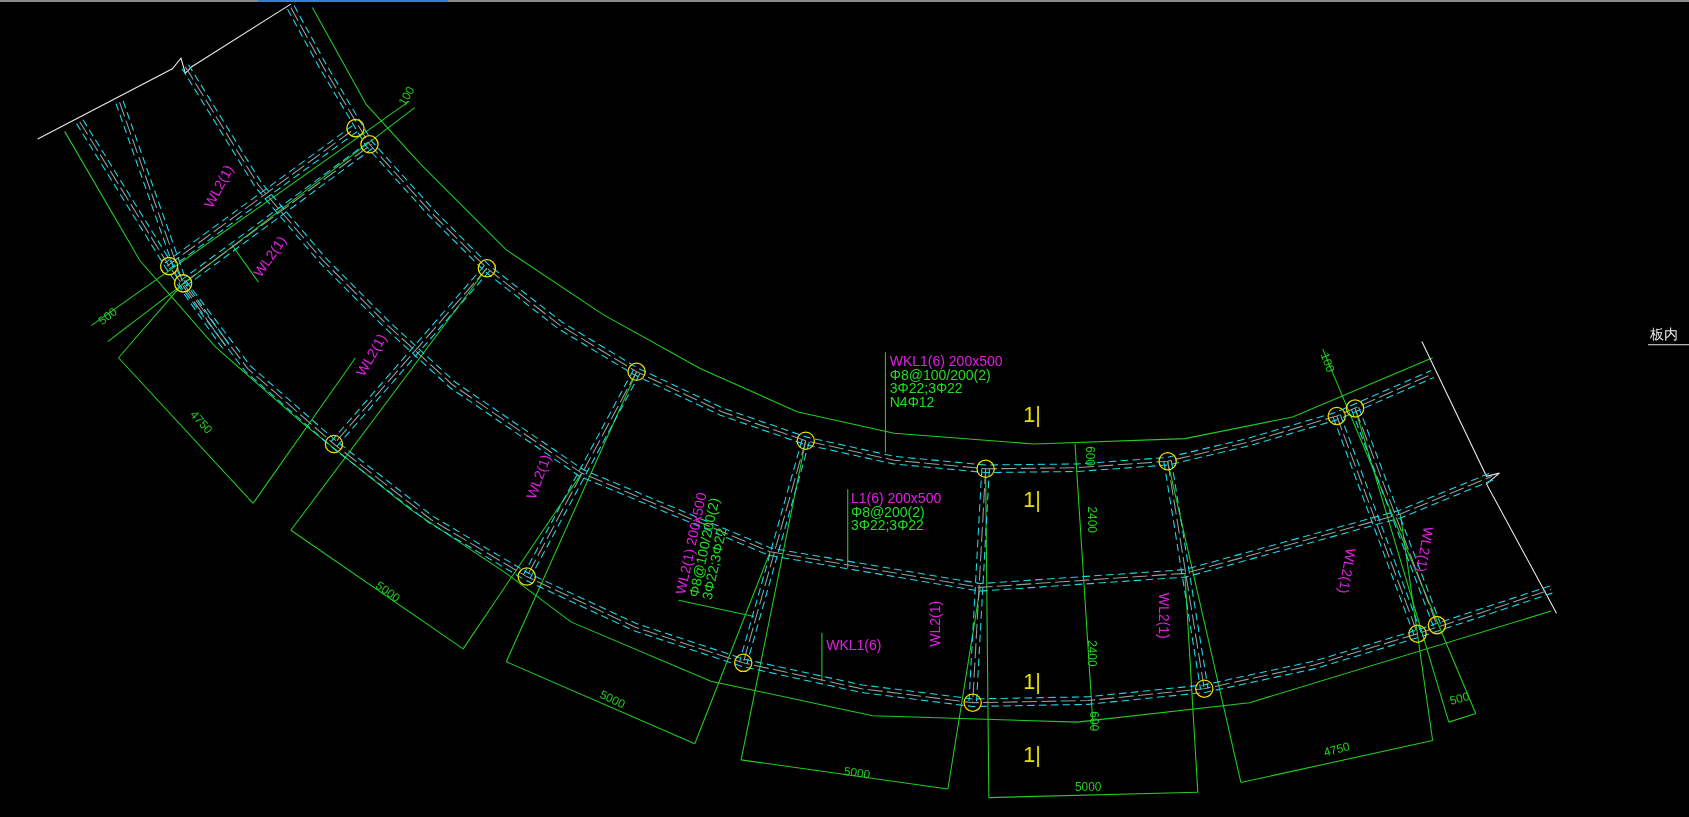  What do you see at coordinates (896, 498) in the screenshot?
I see `callout-text: L1(6) 200x500` at bounding box center [896, 498].